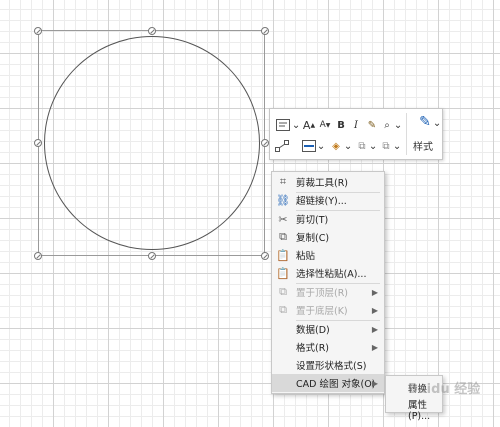 This screenshot has width=500, height=427. What do you see at coordinates (265, 31) in the screenshot?
I see `resize-handle-top-right` at bounding box center [265, 31].